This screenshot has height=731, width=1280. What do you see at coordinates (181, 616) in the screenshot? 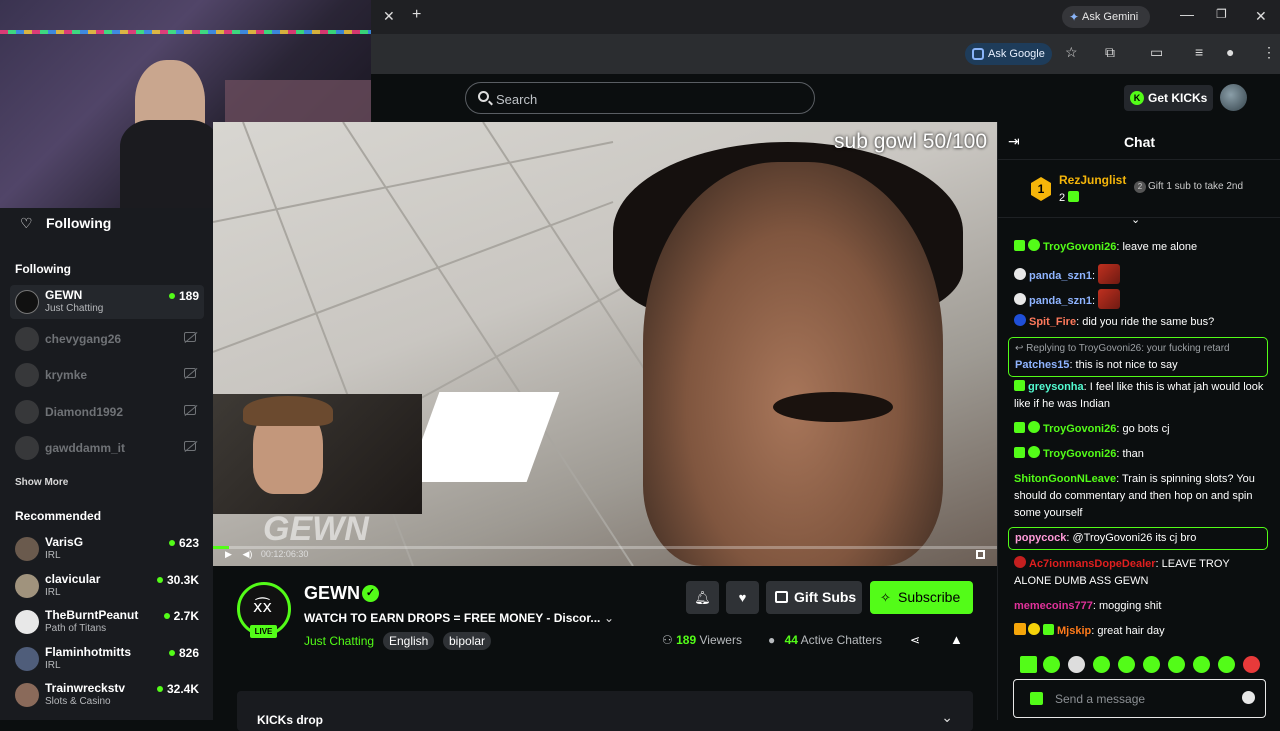
I see `viewer-count: 2.7K` at bounding box center [181, 616].